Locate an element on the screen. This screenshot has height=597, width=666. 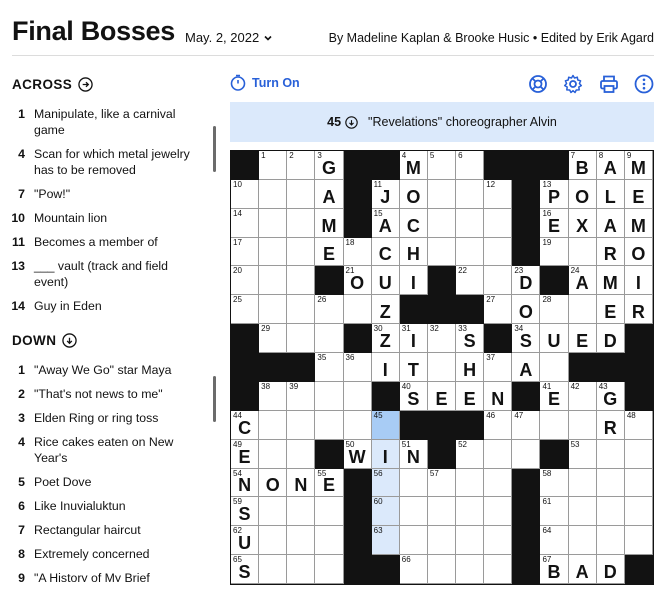
across-clue-item: 14 Guy in Eden is located at coordinates (103, 306).